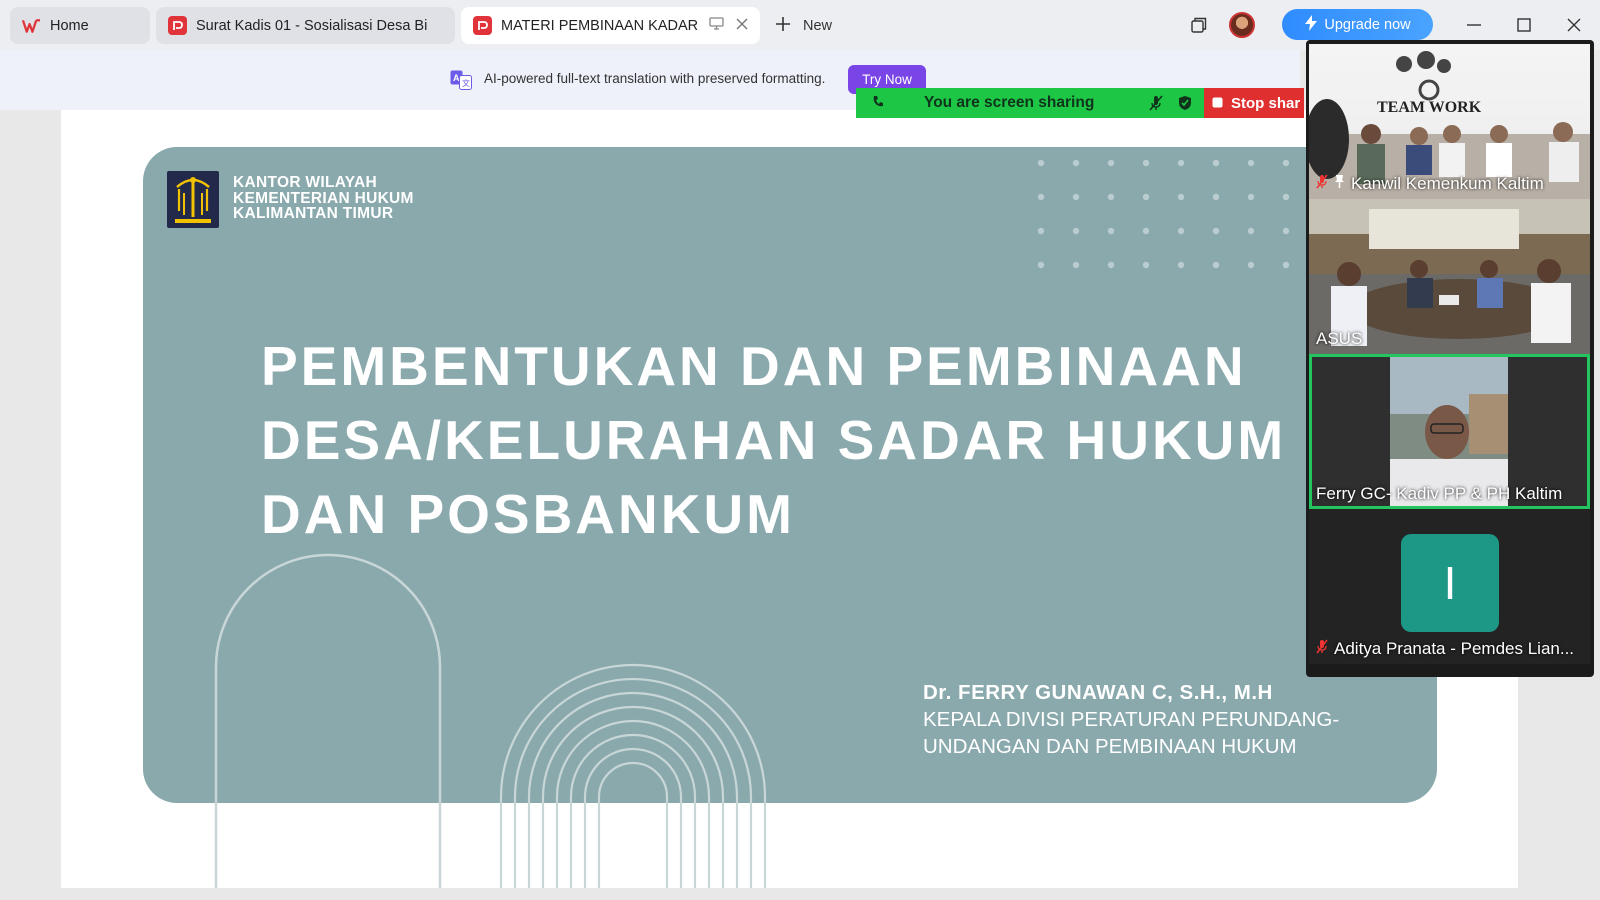 The width and height of the screenshot is (1600, 900). I want to click on decorative-dot-grid, so click(1163, 214).